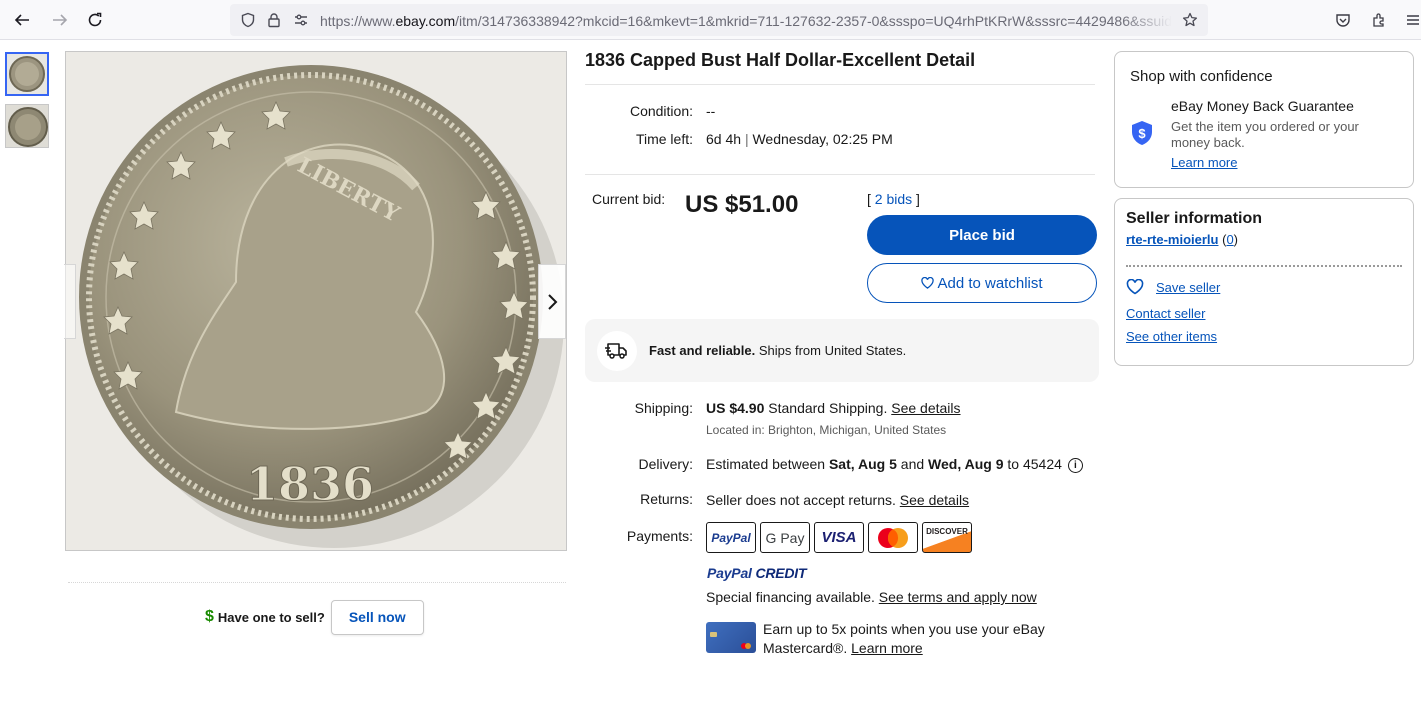 This screenshot has height=707, width=1421. What do you see at coordinates (377, 617) in the screenshot?
I see `sell-now-button: Sell now` at bounding box center [377, 617].